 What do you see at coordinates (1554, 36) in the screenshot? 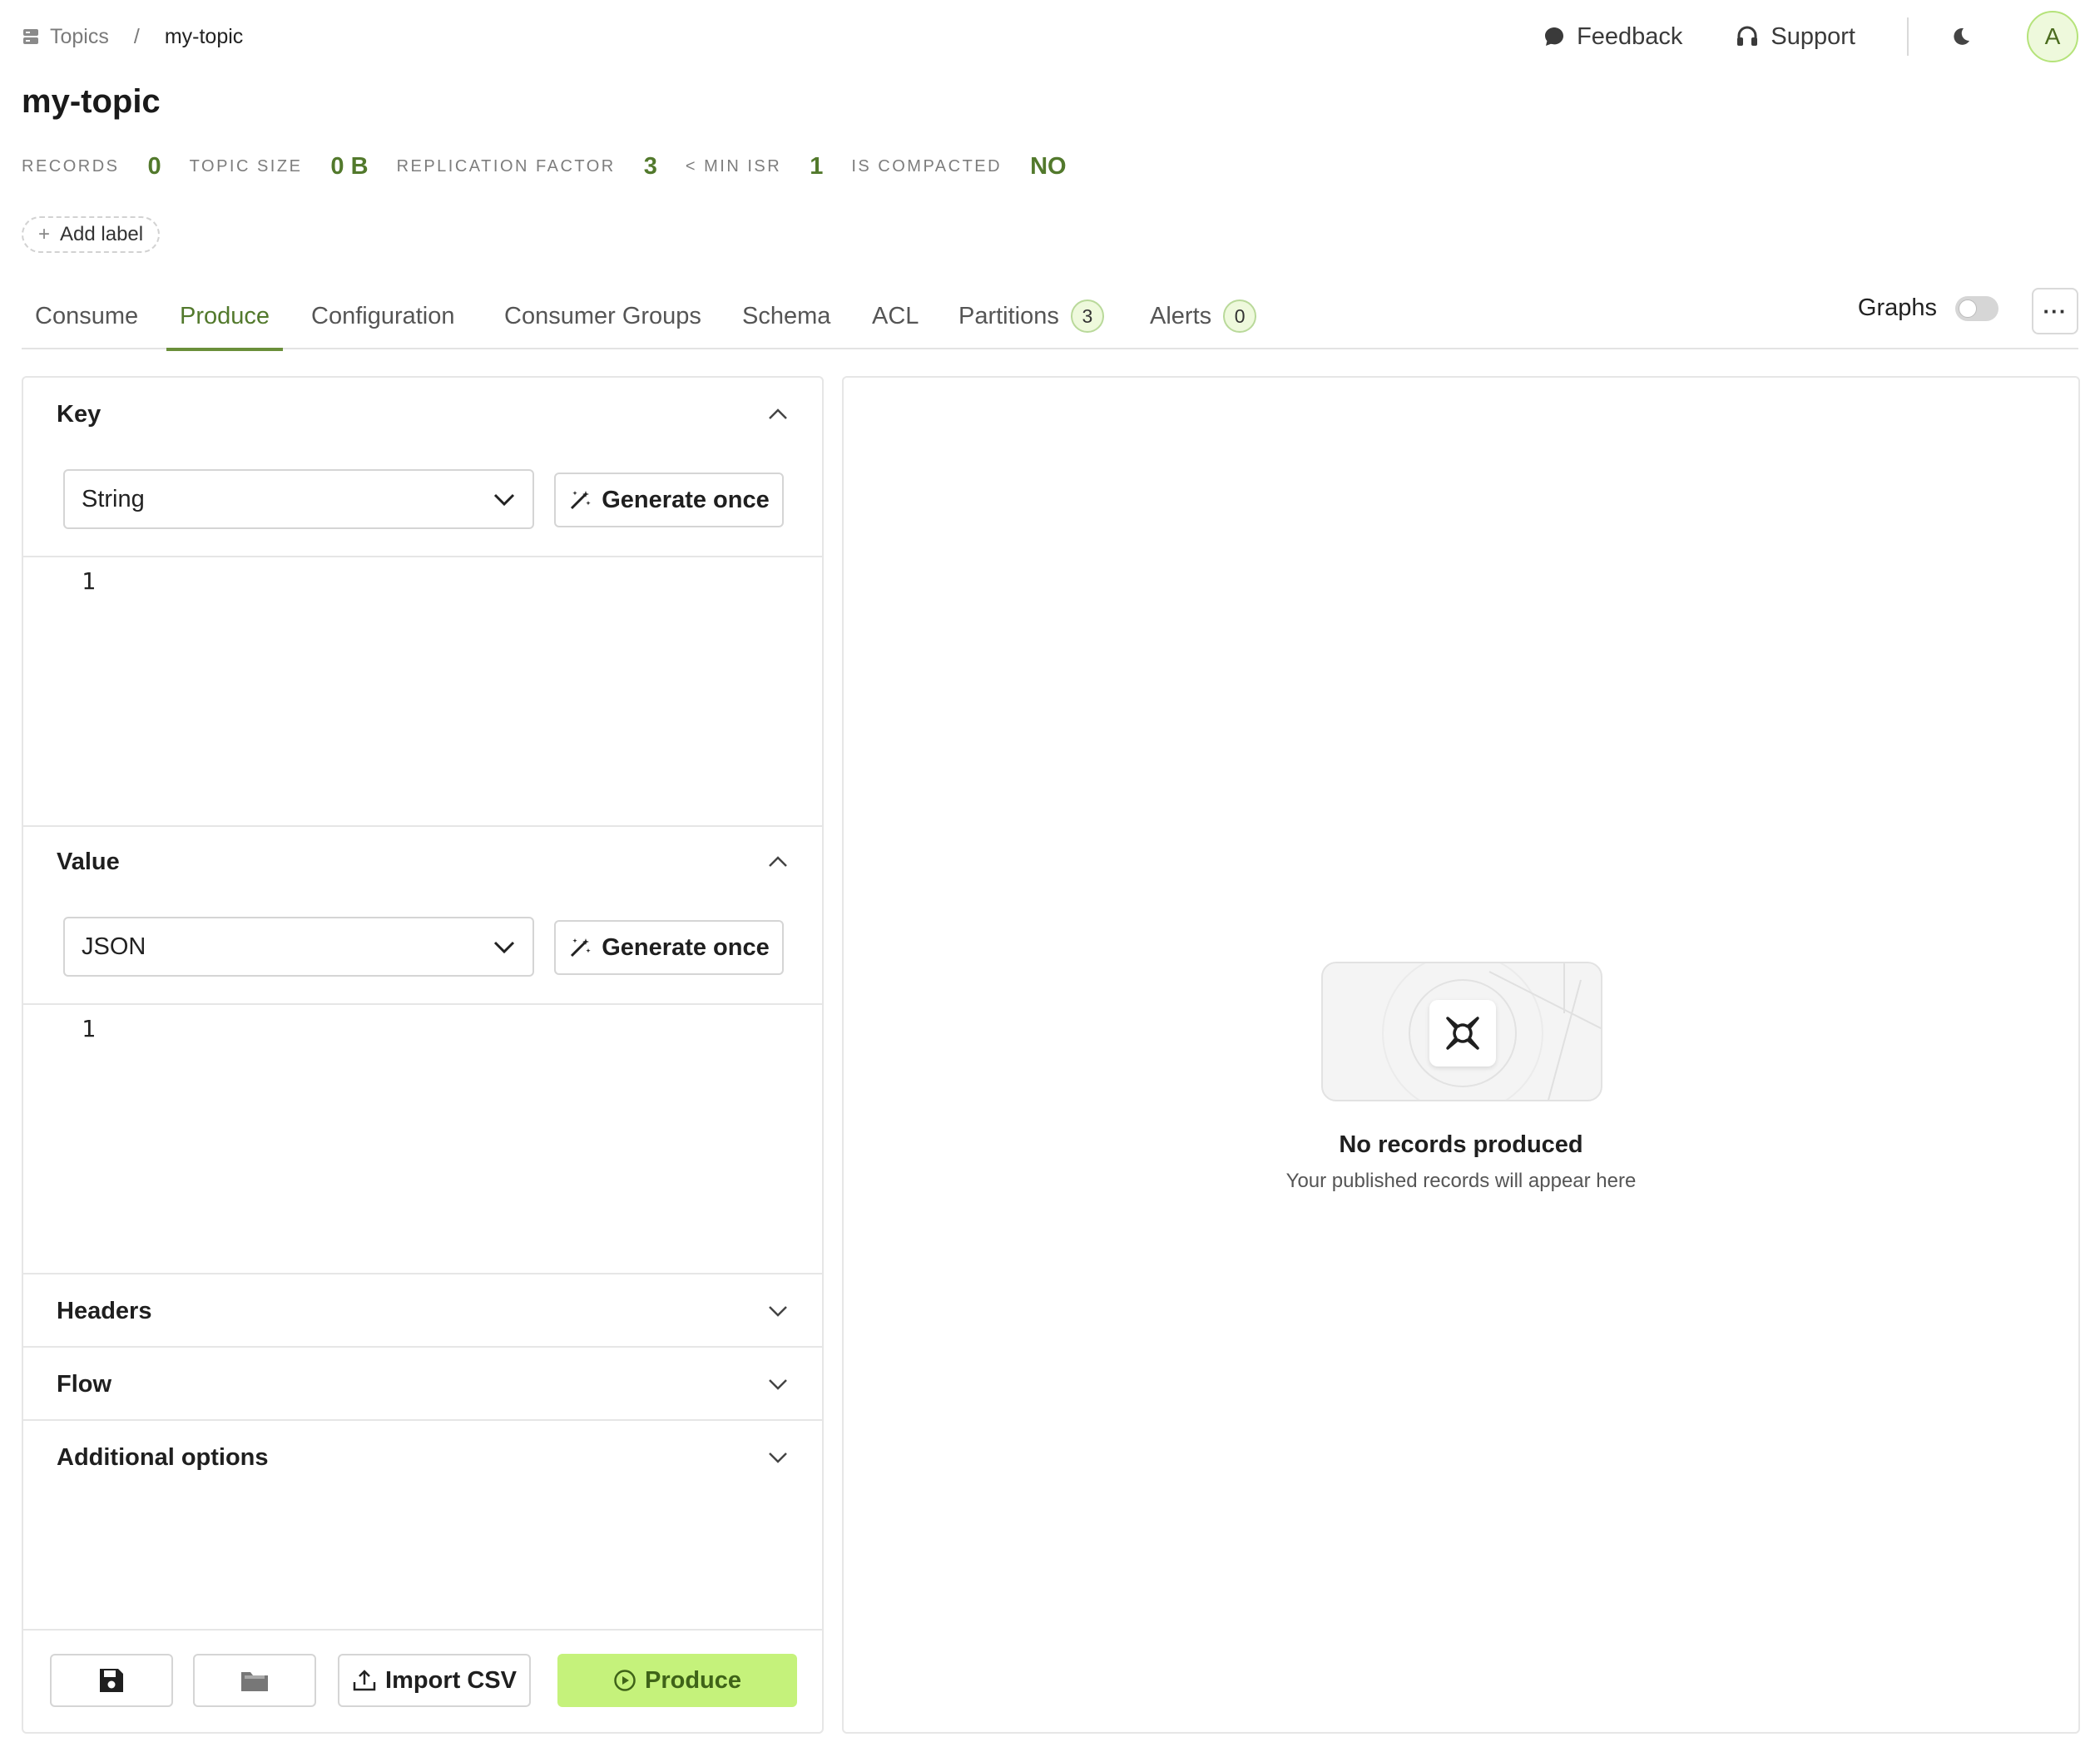
I see `feedback-icon` at bounding box center [1554, 36].